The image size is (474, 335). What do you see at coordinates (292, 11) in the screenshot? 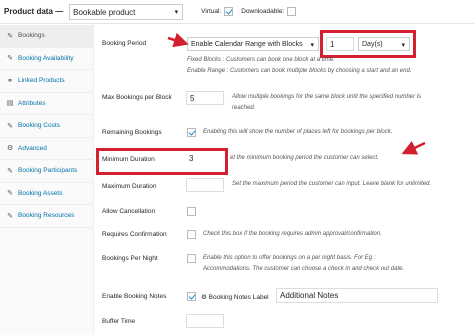
I see `downloadable-checkbox` at bounding box center [292, 11].